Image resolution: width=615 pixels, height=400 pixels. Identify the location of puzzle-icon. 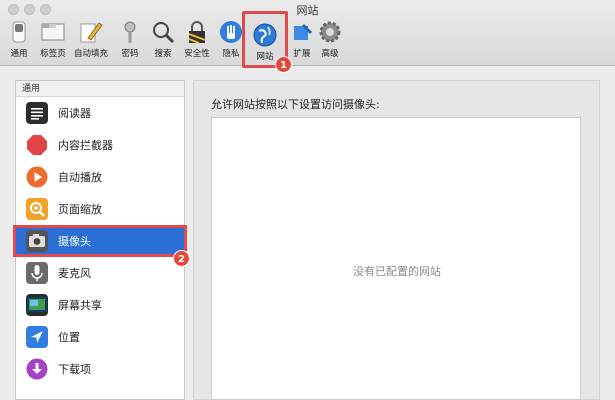
(302, 32).